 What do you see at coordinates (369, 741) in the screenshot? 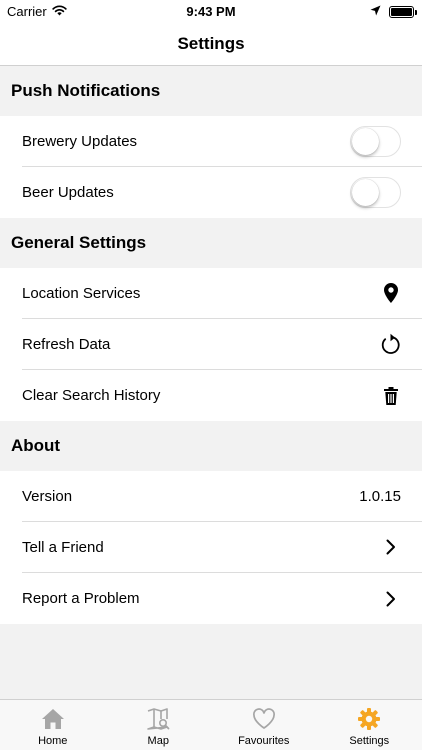
I see `tab-label: Settings` at bounding box center [369, 741].